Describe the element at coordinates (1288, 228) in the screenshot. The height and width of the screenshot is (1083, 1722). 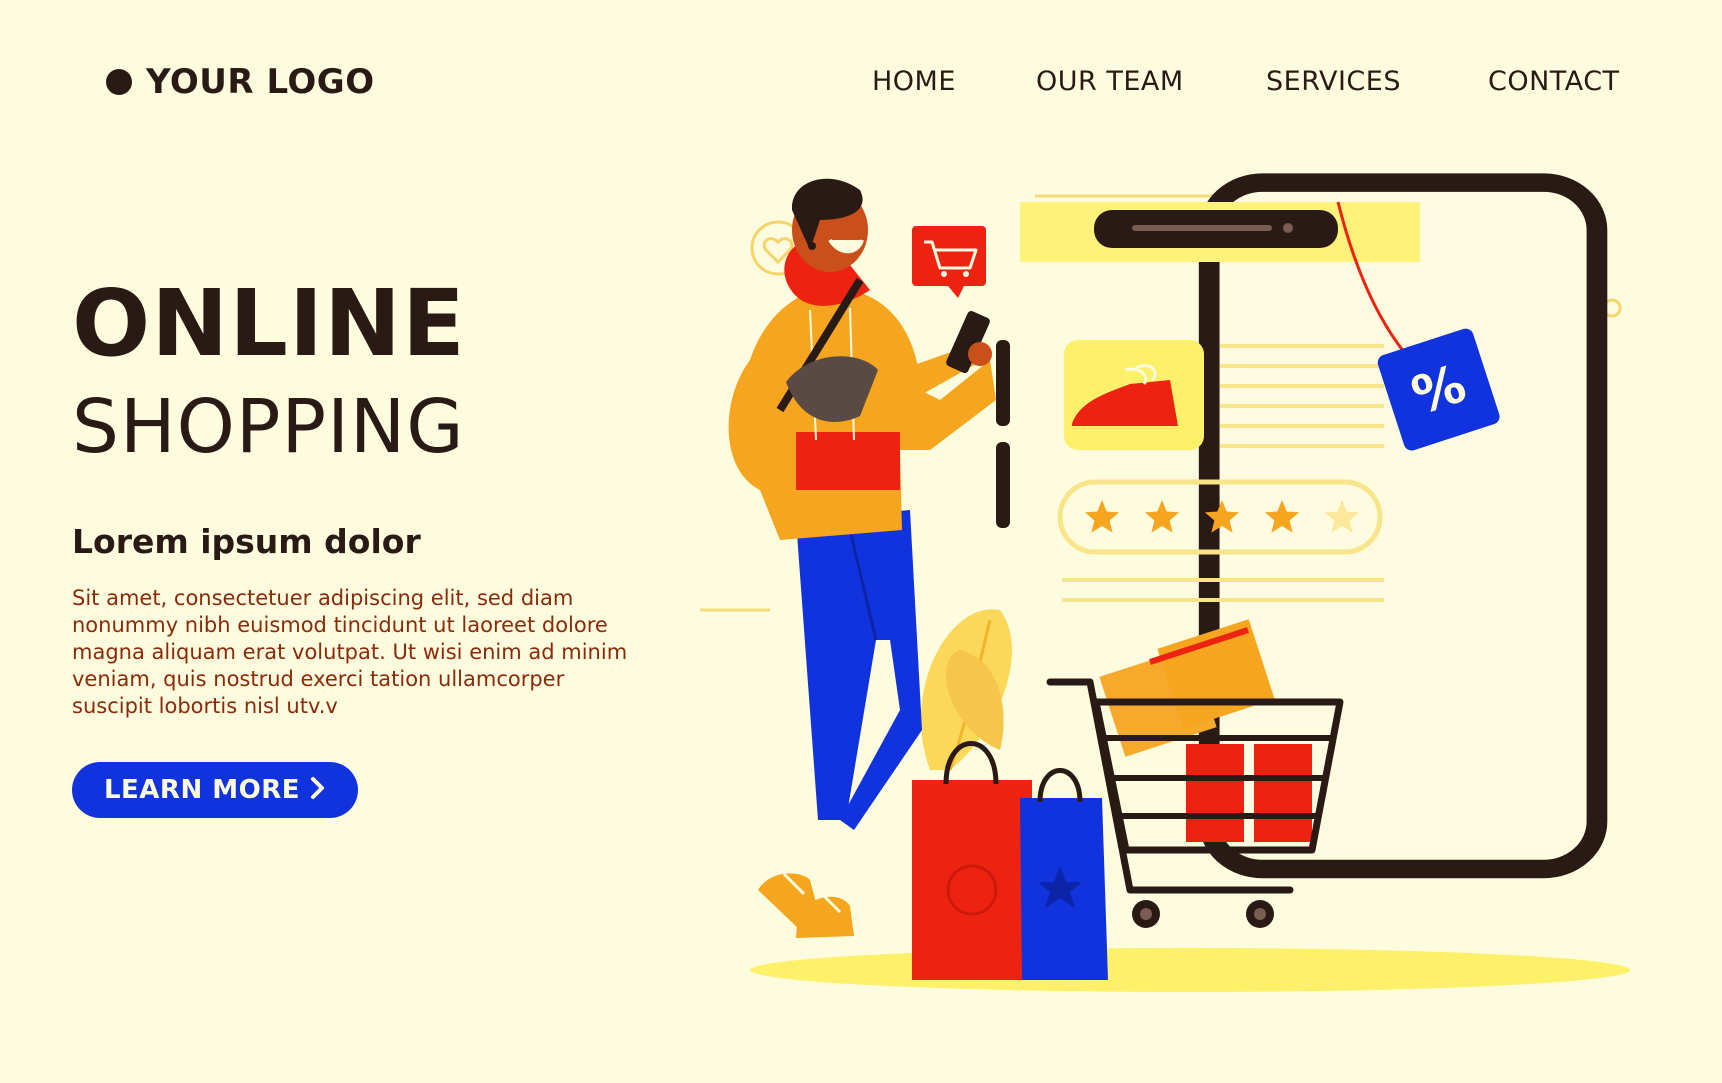
I see `phone-camera` at that location.